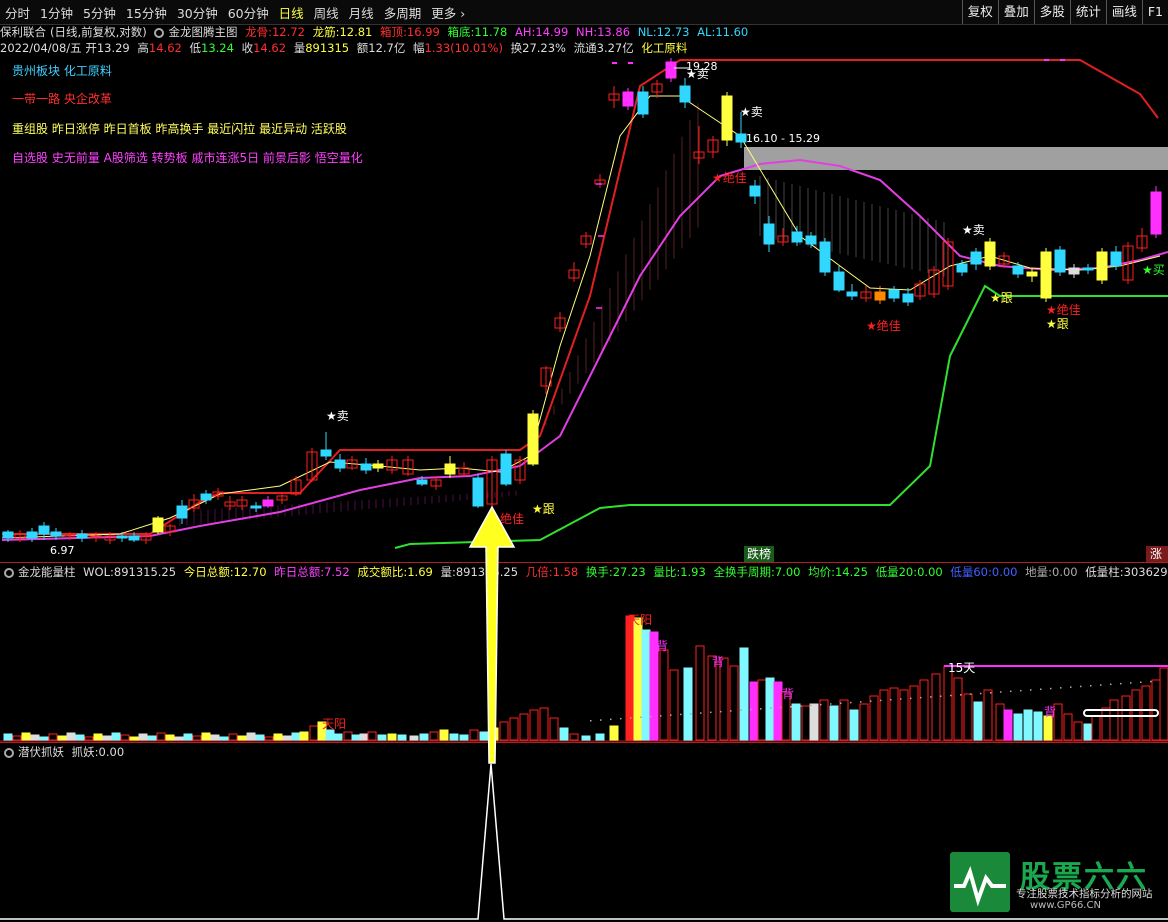 The image size is (1168, 922). What do you see at coordinates (599, 572) in the screenshot?
I see `turnover-rate-label: 换手:` at bounding box center [599, 572].